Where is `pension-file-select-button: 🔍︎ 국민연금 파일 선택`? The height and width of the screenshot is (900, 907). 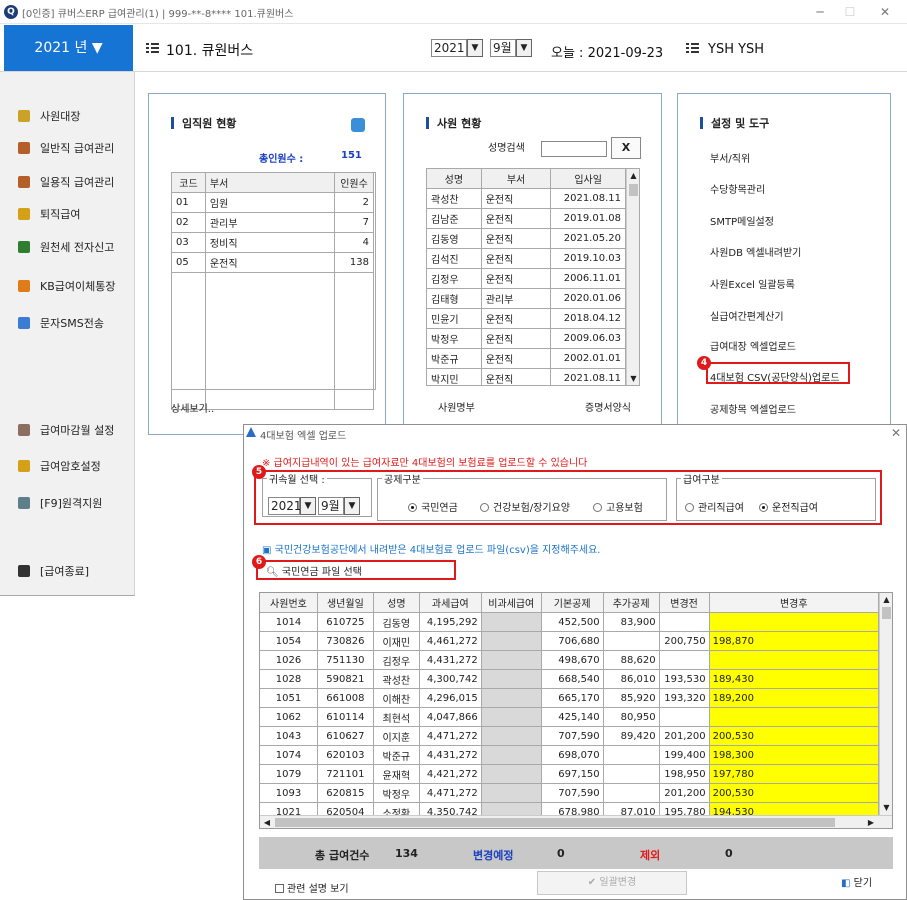
pension-file-select-button: 🔍︎ 국민연금 파일 선택 is located at coordinates (314, 570).